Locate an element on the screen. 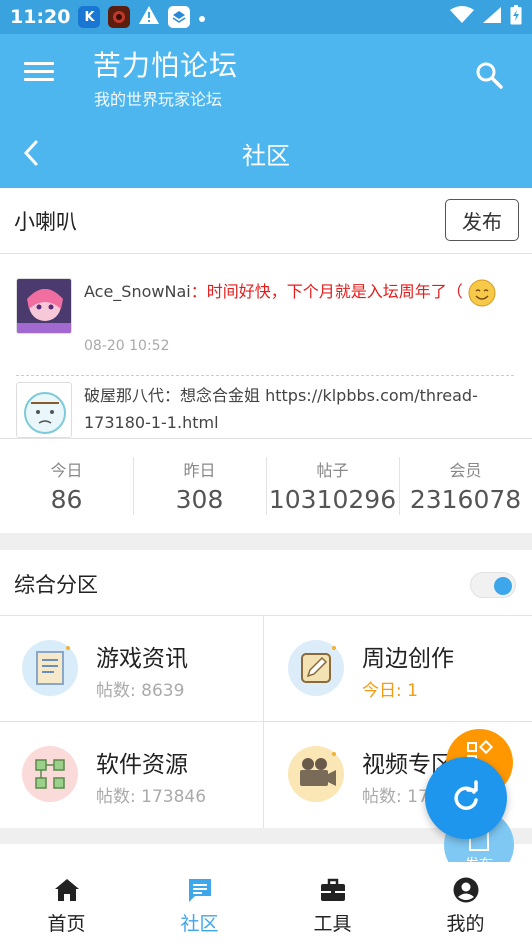 The image size is (532, 945). app-k-icon: K is located at coordinates (89, 17).